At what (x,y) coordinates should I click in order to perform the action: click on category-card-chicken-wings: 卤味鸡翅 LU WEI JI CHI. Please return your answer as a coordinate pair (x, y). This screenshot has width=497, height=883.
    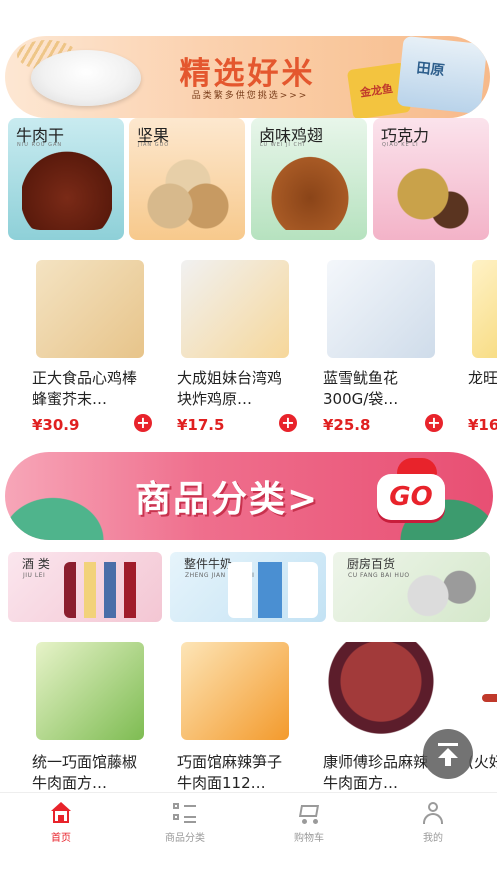
    Looking at the image, I should click on (309, 179).